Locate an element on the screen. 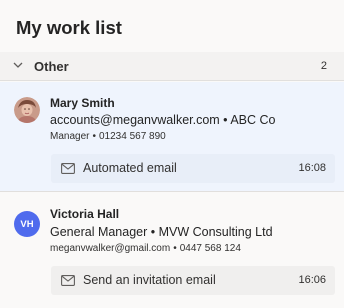 This screenshot has width=344, height=308. contact-subdetails: meganvwalker@gmail.com • 0447 568 124 is located at coordinates (145, 248).